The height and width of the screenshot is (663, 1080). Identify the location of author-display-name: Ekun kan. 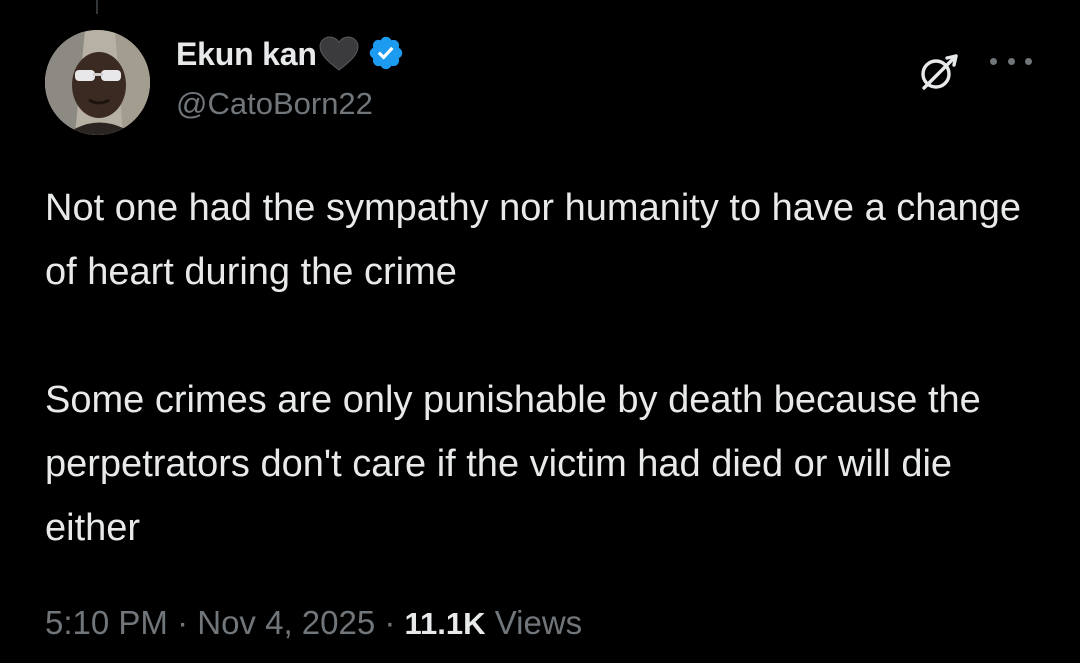
(246, 54).